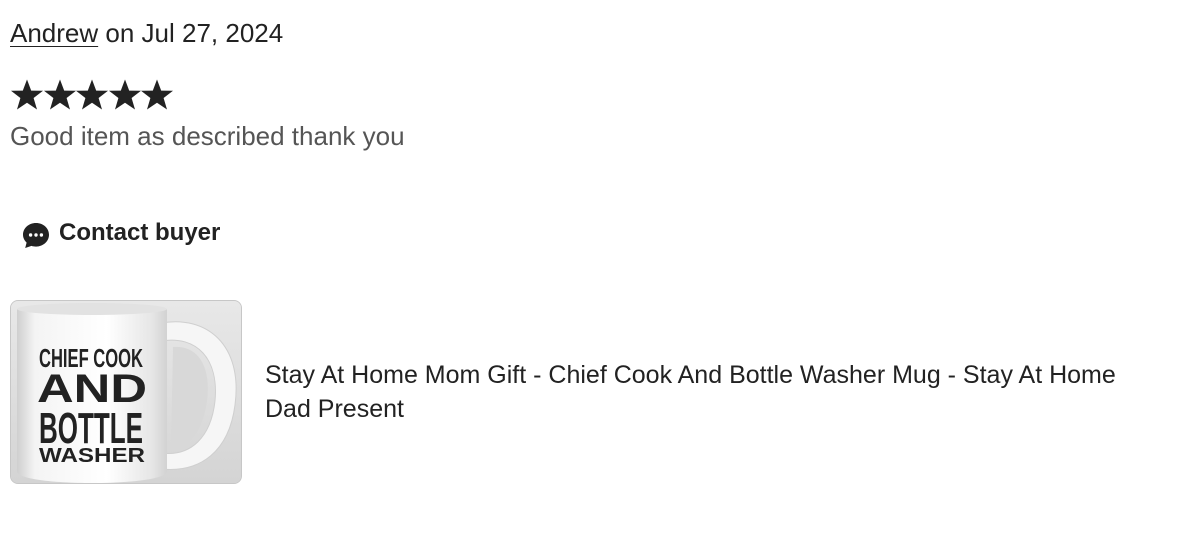 Image resolution: width=1200 pixels, height=535 pixels. I want to click on star-rating, so click(91, 96).